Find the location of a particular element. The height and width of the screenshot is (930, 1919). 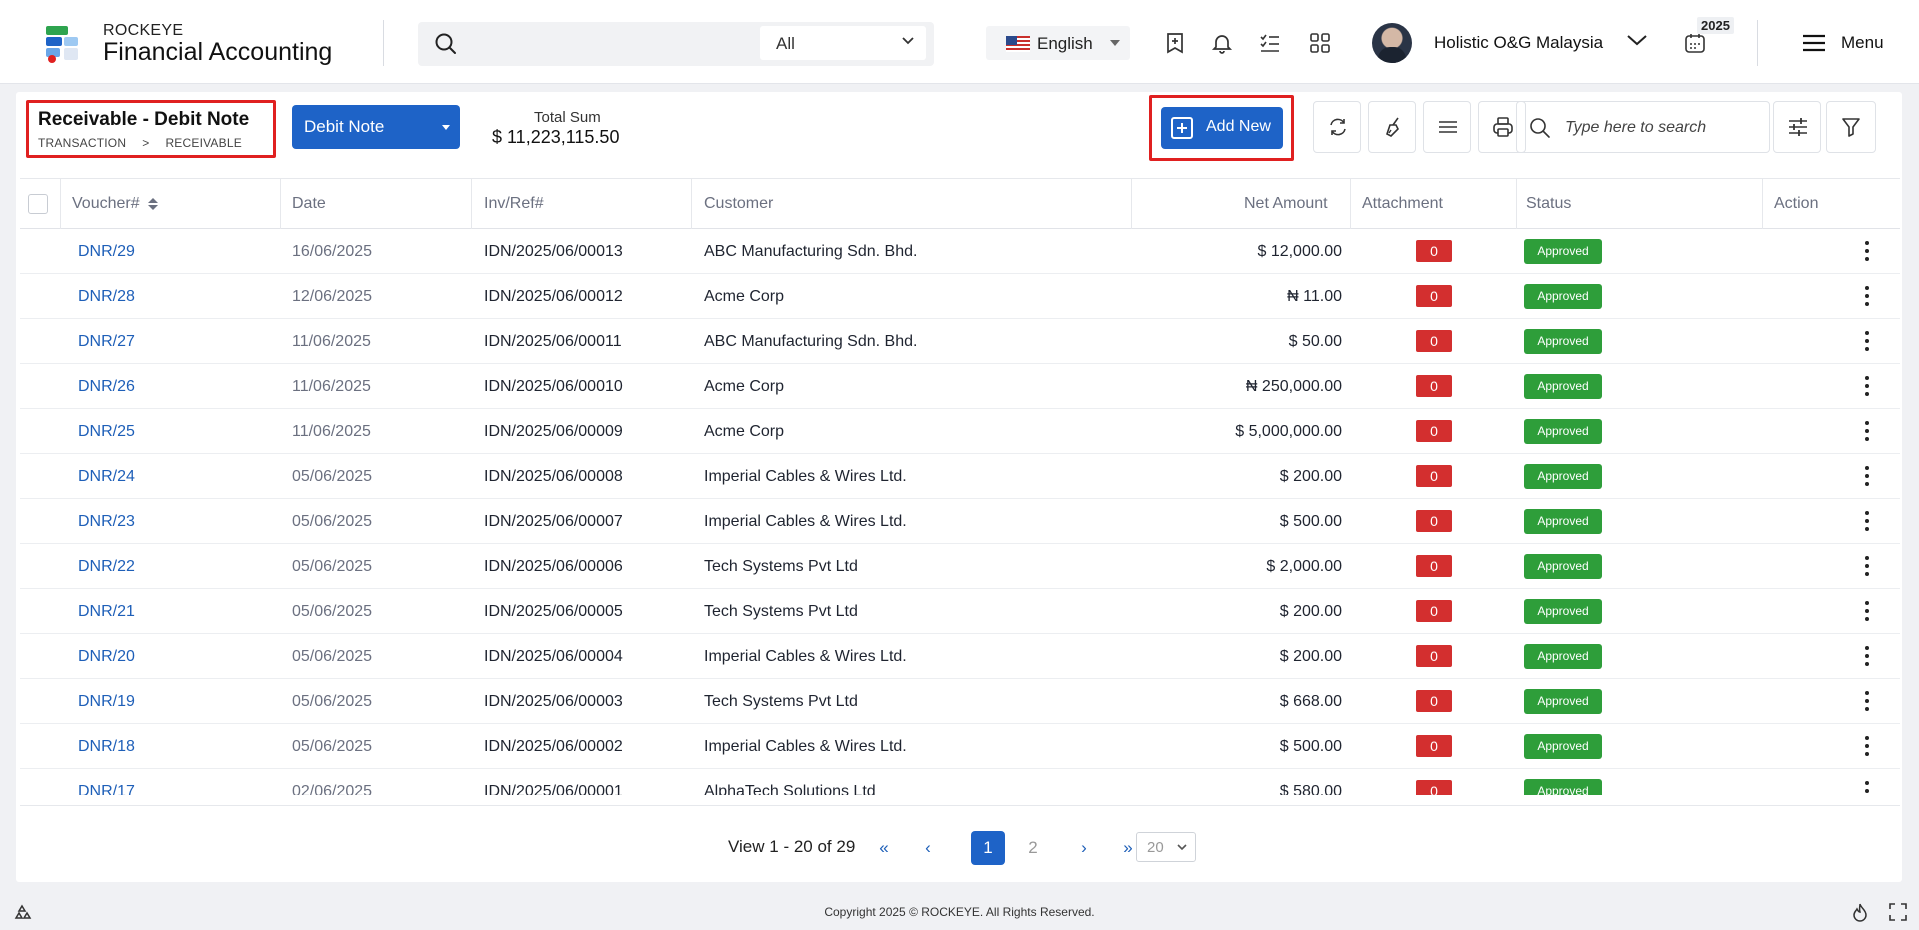

voucher-link: DNR/27 is located at coordinates (106, 341).